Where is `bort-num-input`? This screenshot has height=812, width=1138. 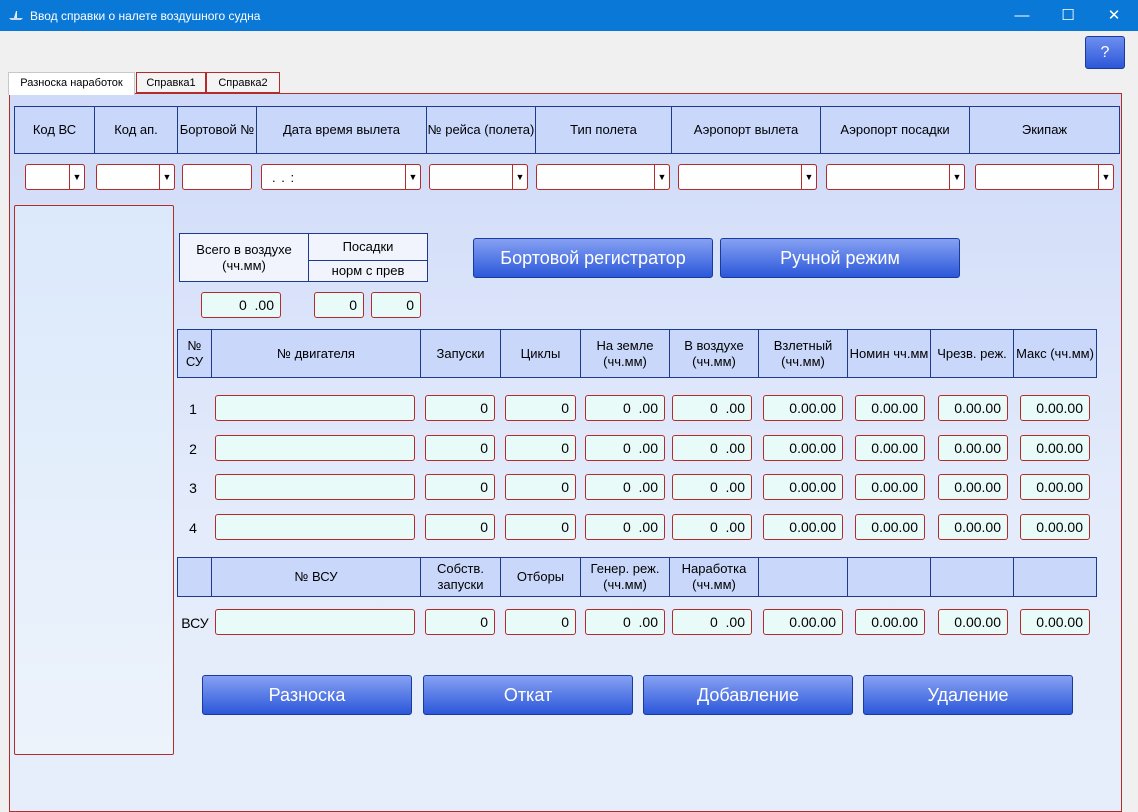 bort-num-input is located at coordinates (217, 177).